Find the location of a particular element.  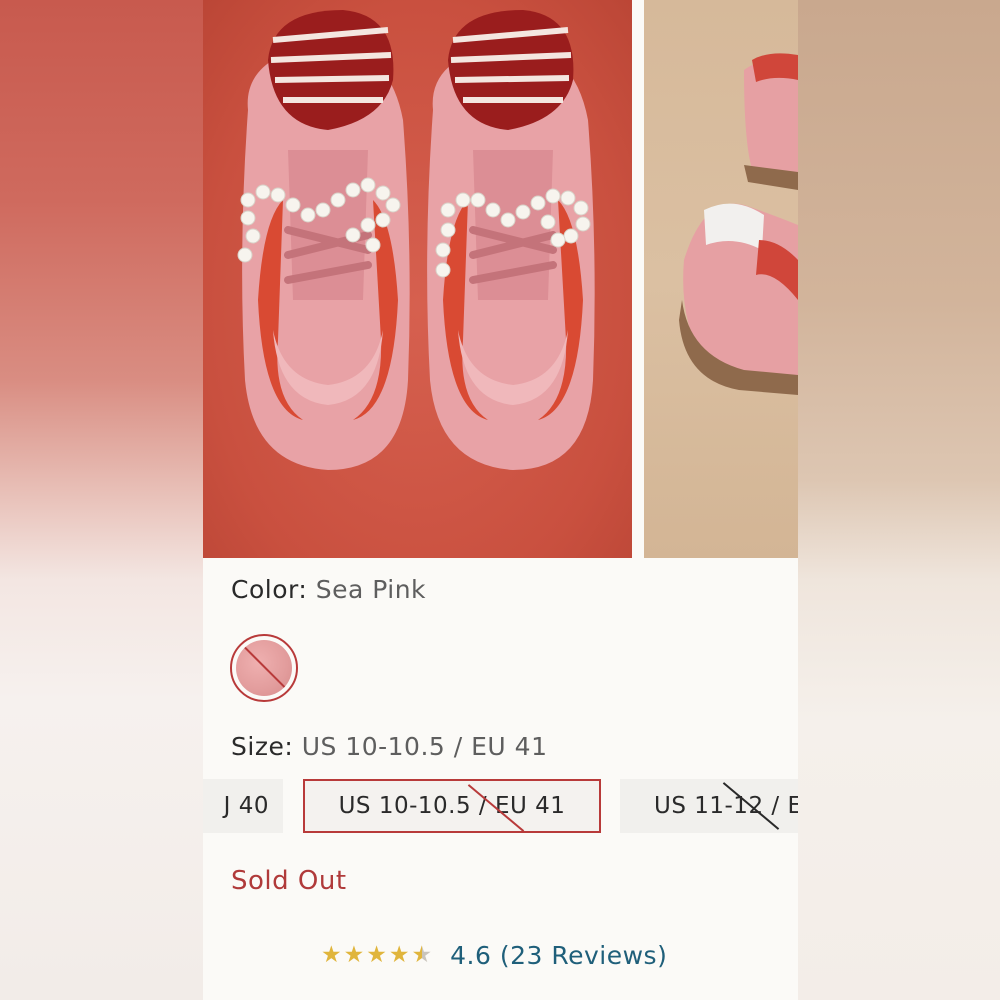

color-value: Sea Pink is located at coordinates (371, 589).